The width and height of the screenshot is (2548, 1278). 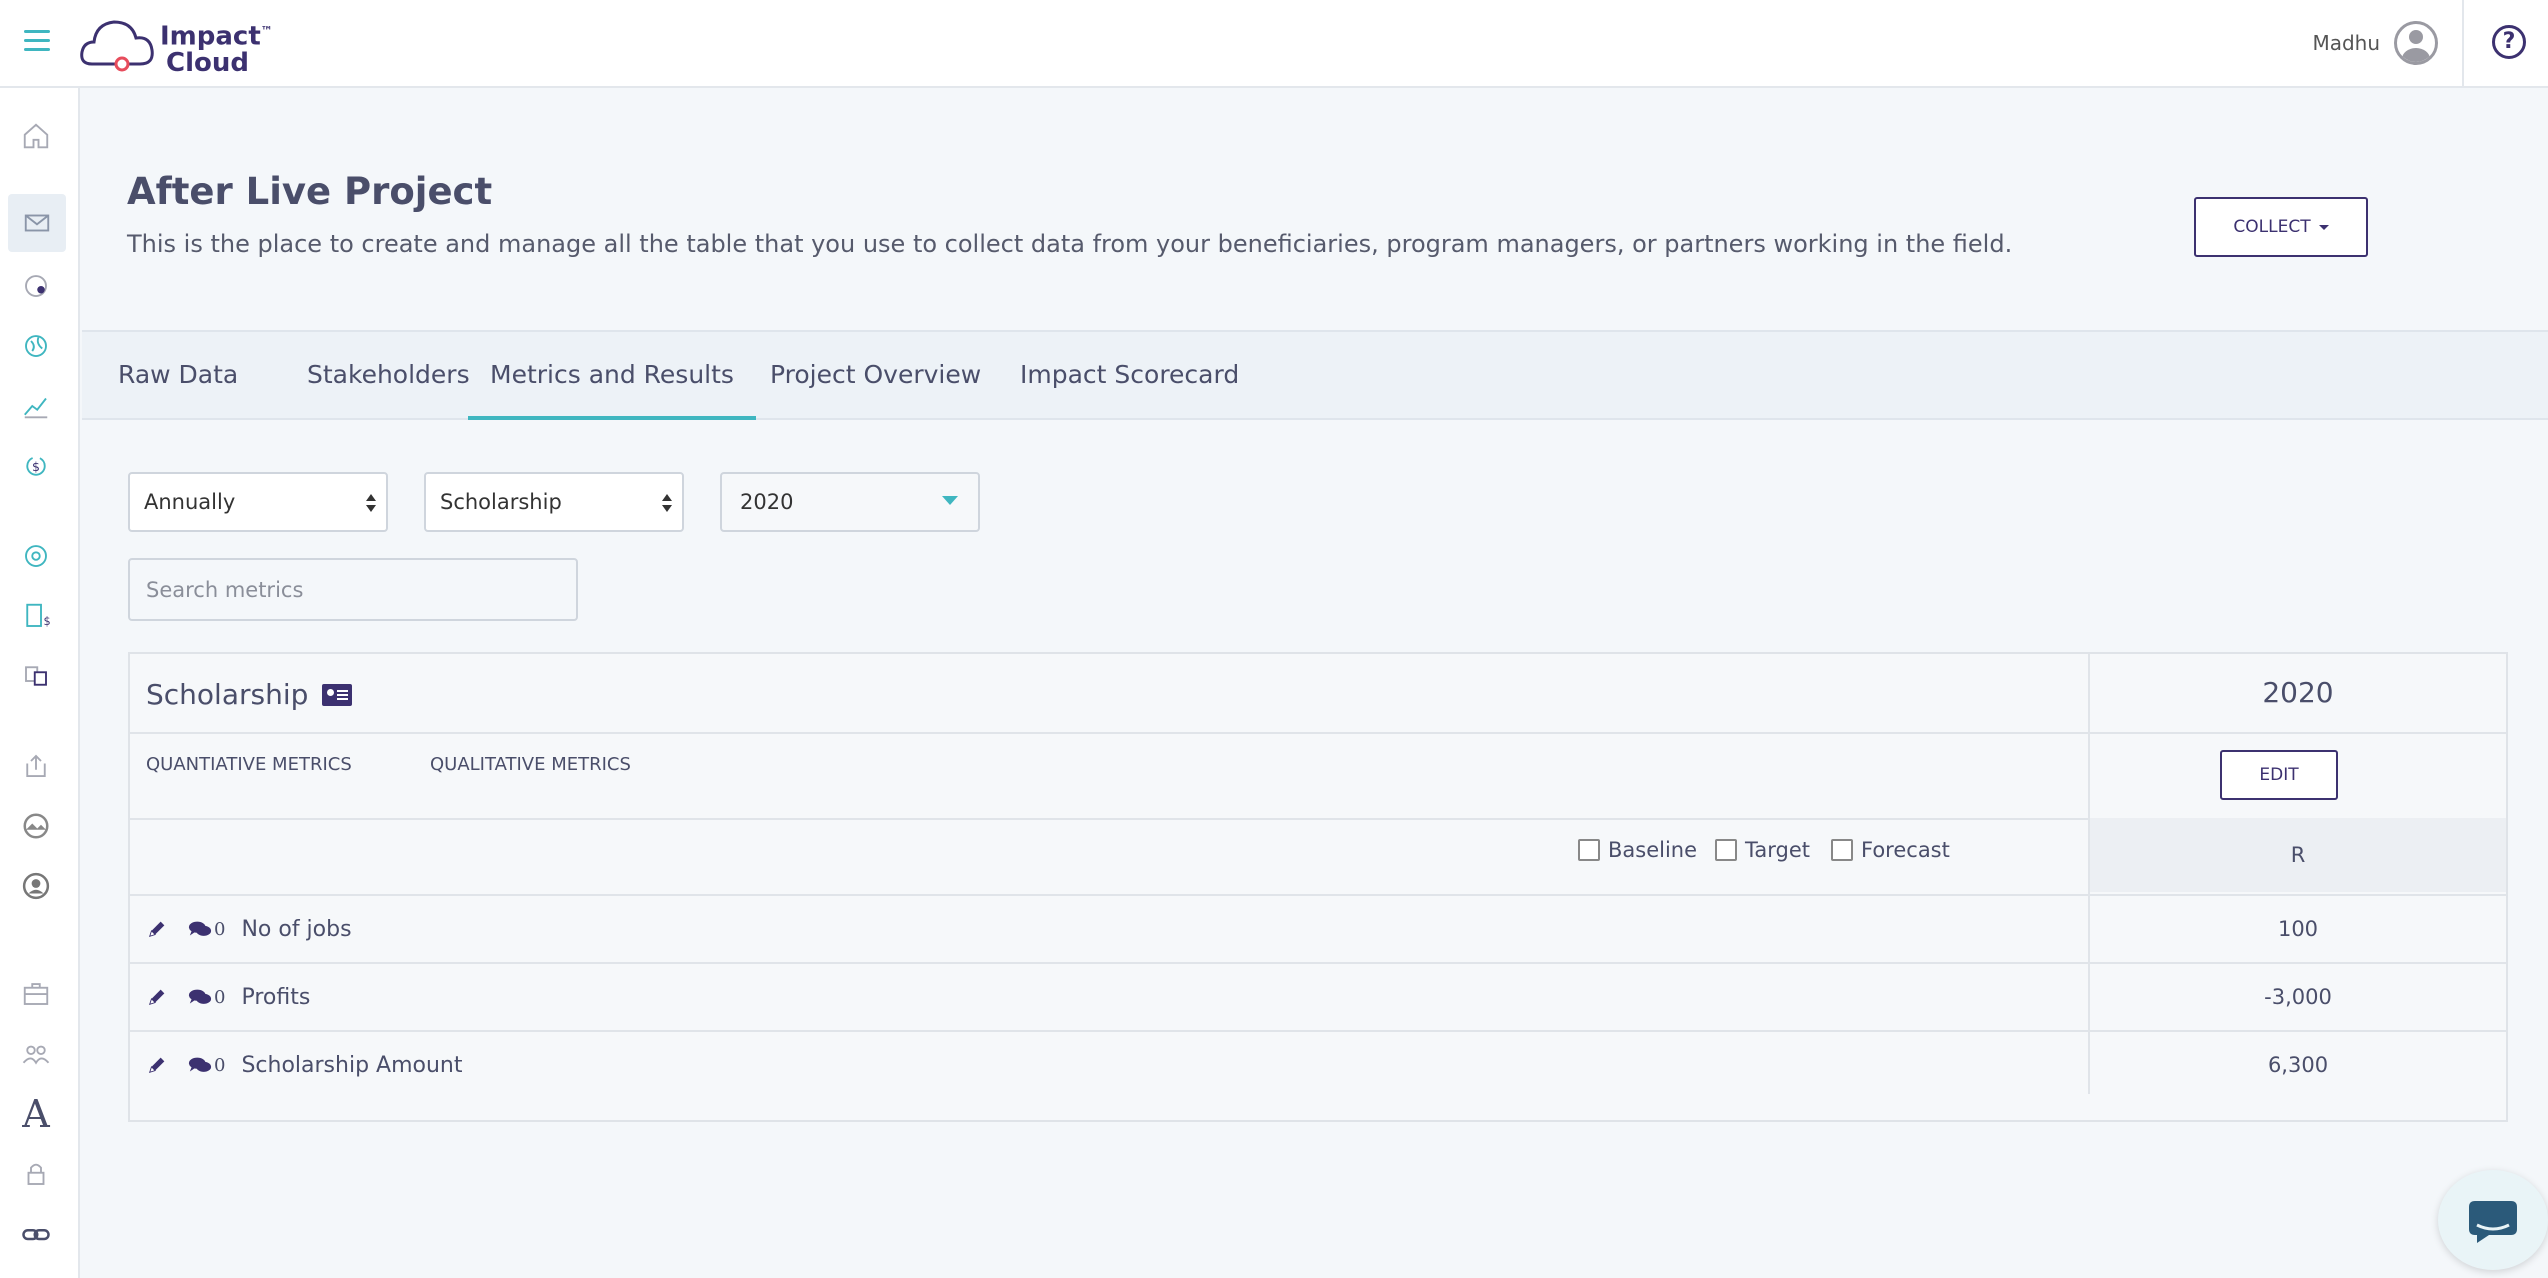 What do you see at coordinates (36, 346) in the screenshot?
I see `world-icon` at bounding box center [36, 346].